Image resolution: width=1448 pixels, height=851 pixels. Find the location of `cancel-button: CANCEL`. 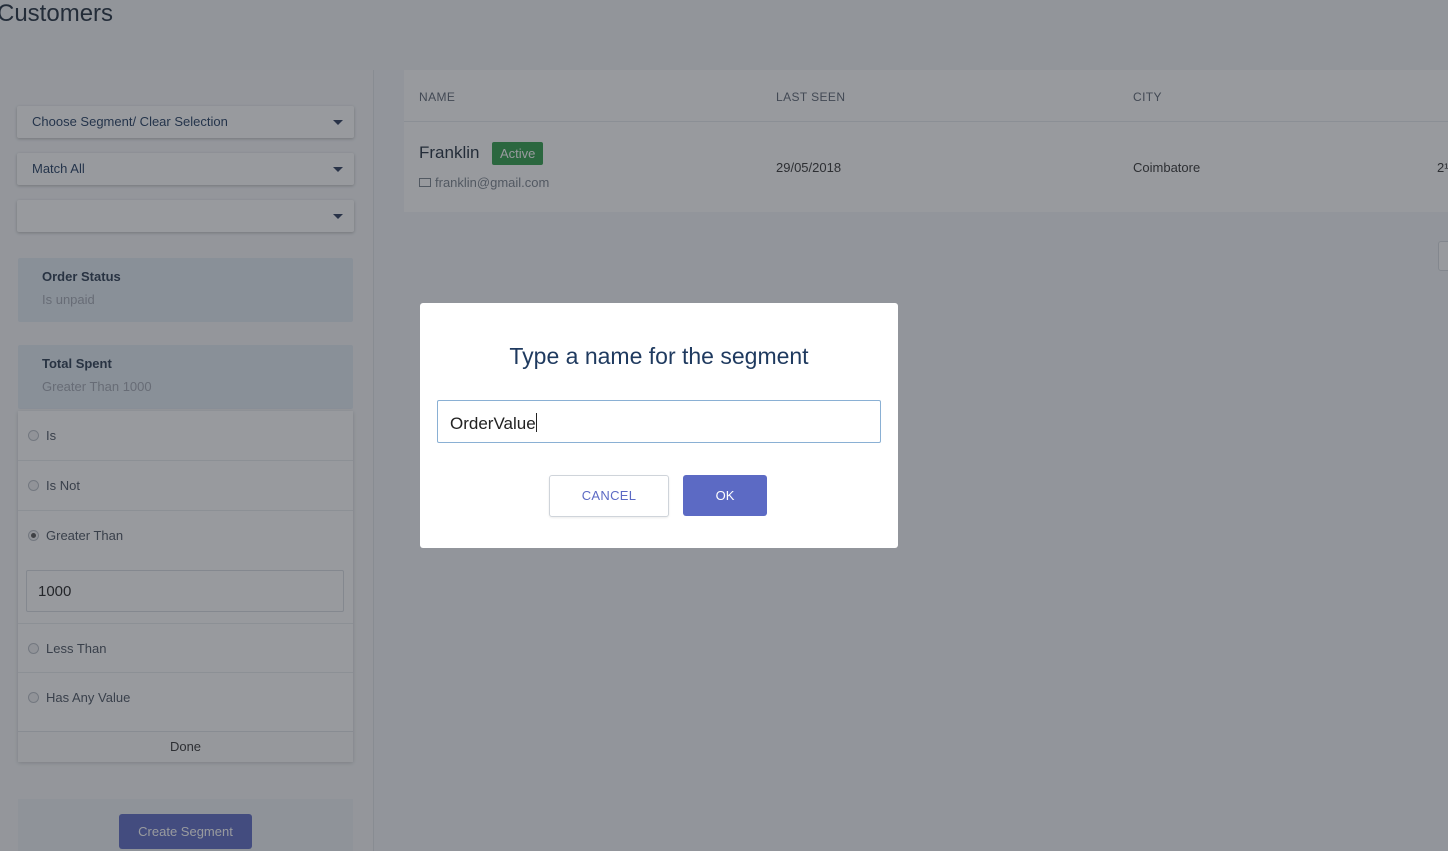

cancel-button: CANCEL is located at coordinates (609, 496).